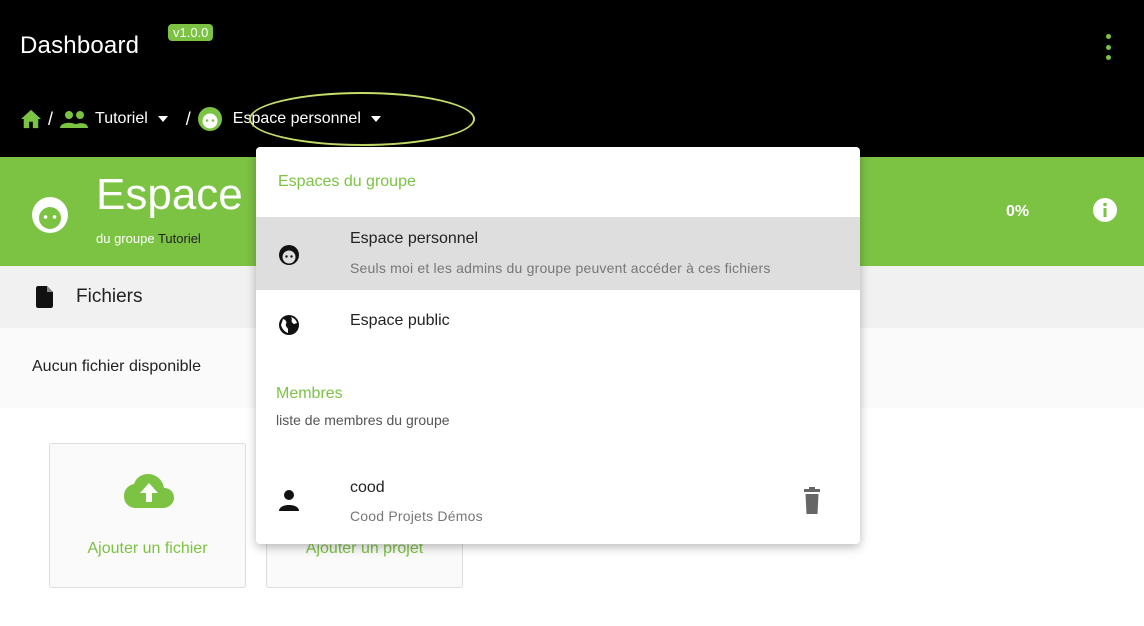  What do you see at coordinates (1018, 211) in the screenshot?
I see `storage-percent: 0%` at bounding box center [1018, 211].